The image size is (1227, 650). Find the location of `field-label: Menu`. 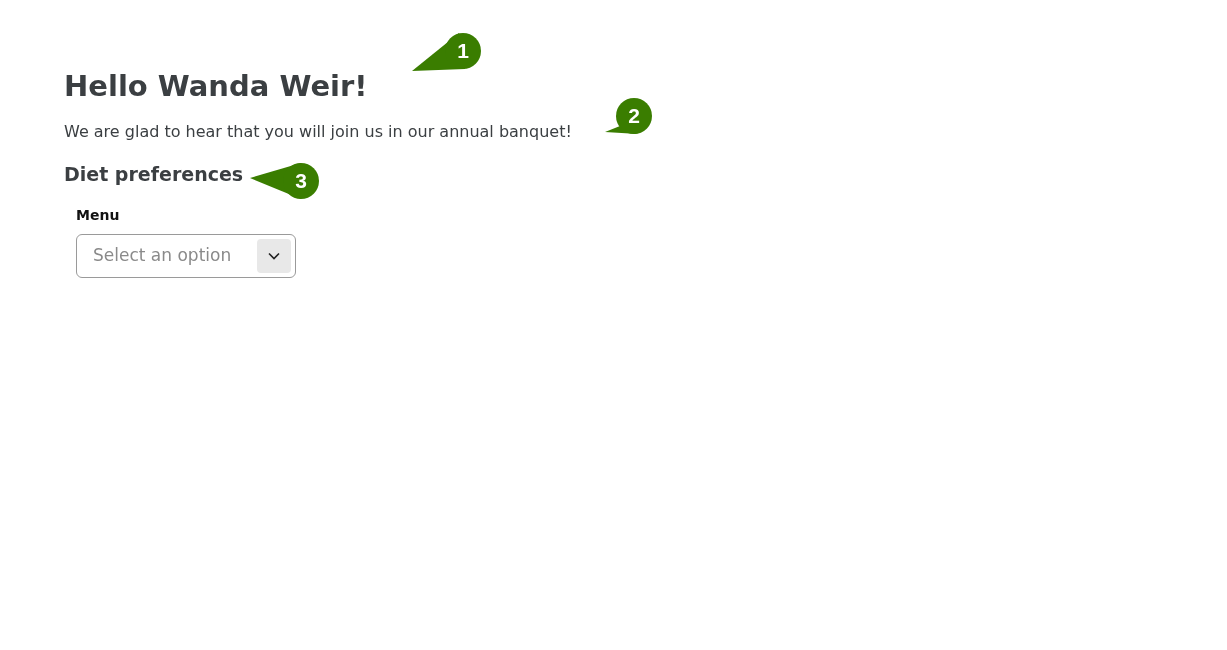

field-label: Menu is located at coordinates (98, 215).